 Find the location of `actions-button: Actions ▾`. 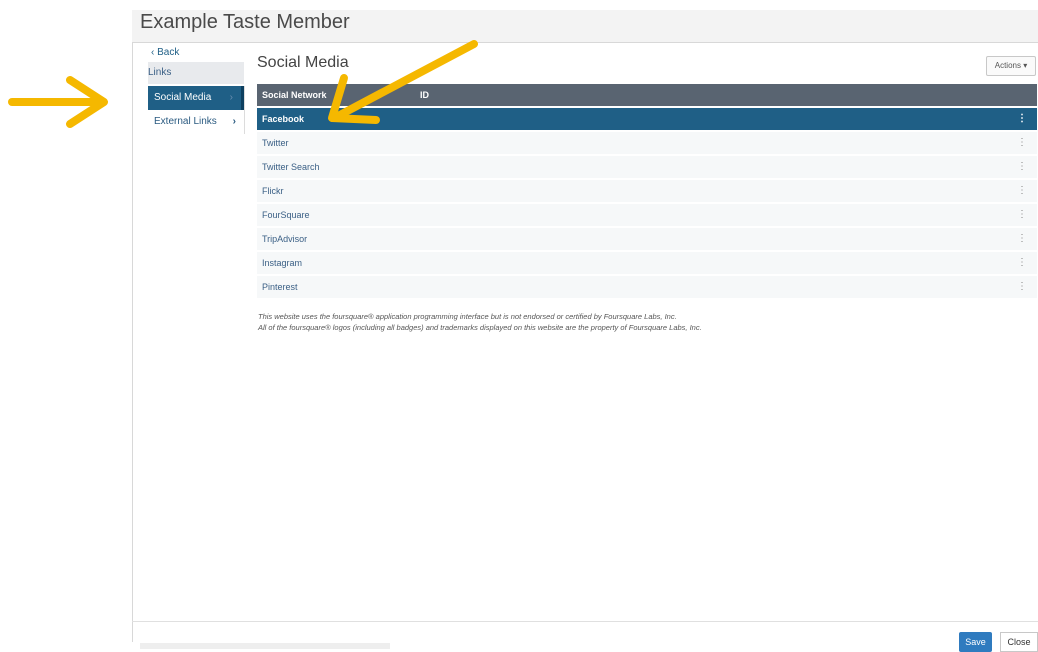

actions-button: Actions ▾ is located at coordinates (1011, 66).